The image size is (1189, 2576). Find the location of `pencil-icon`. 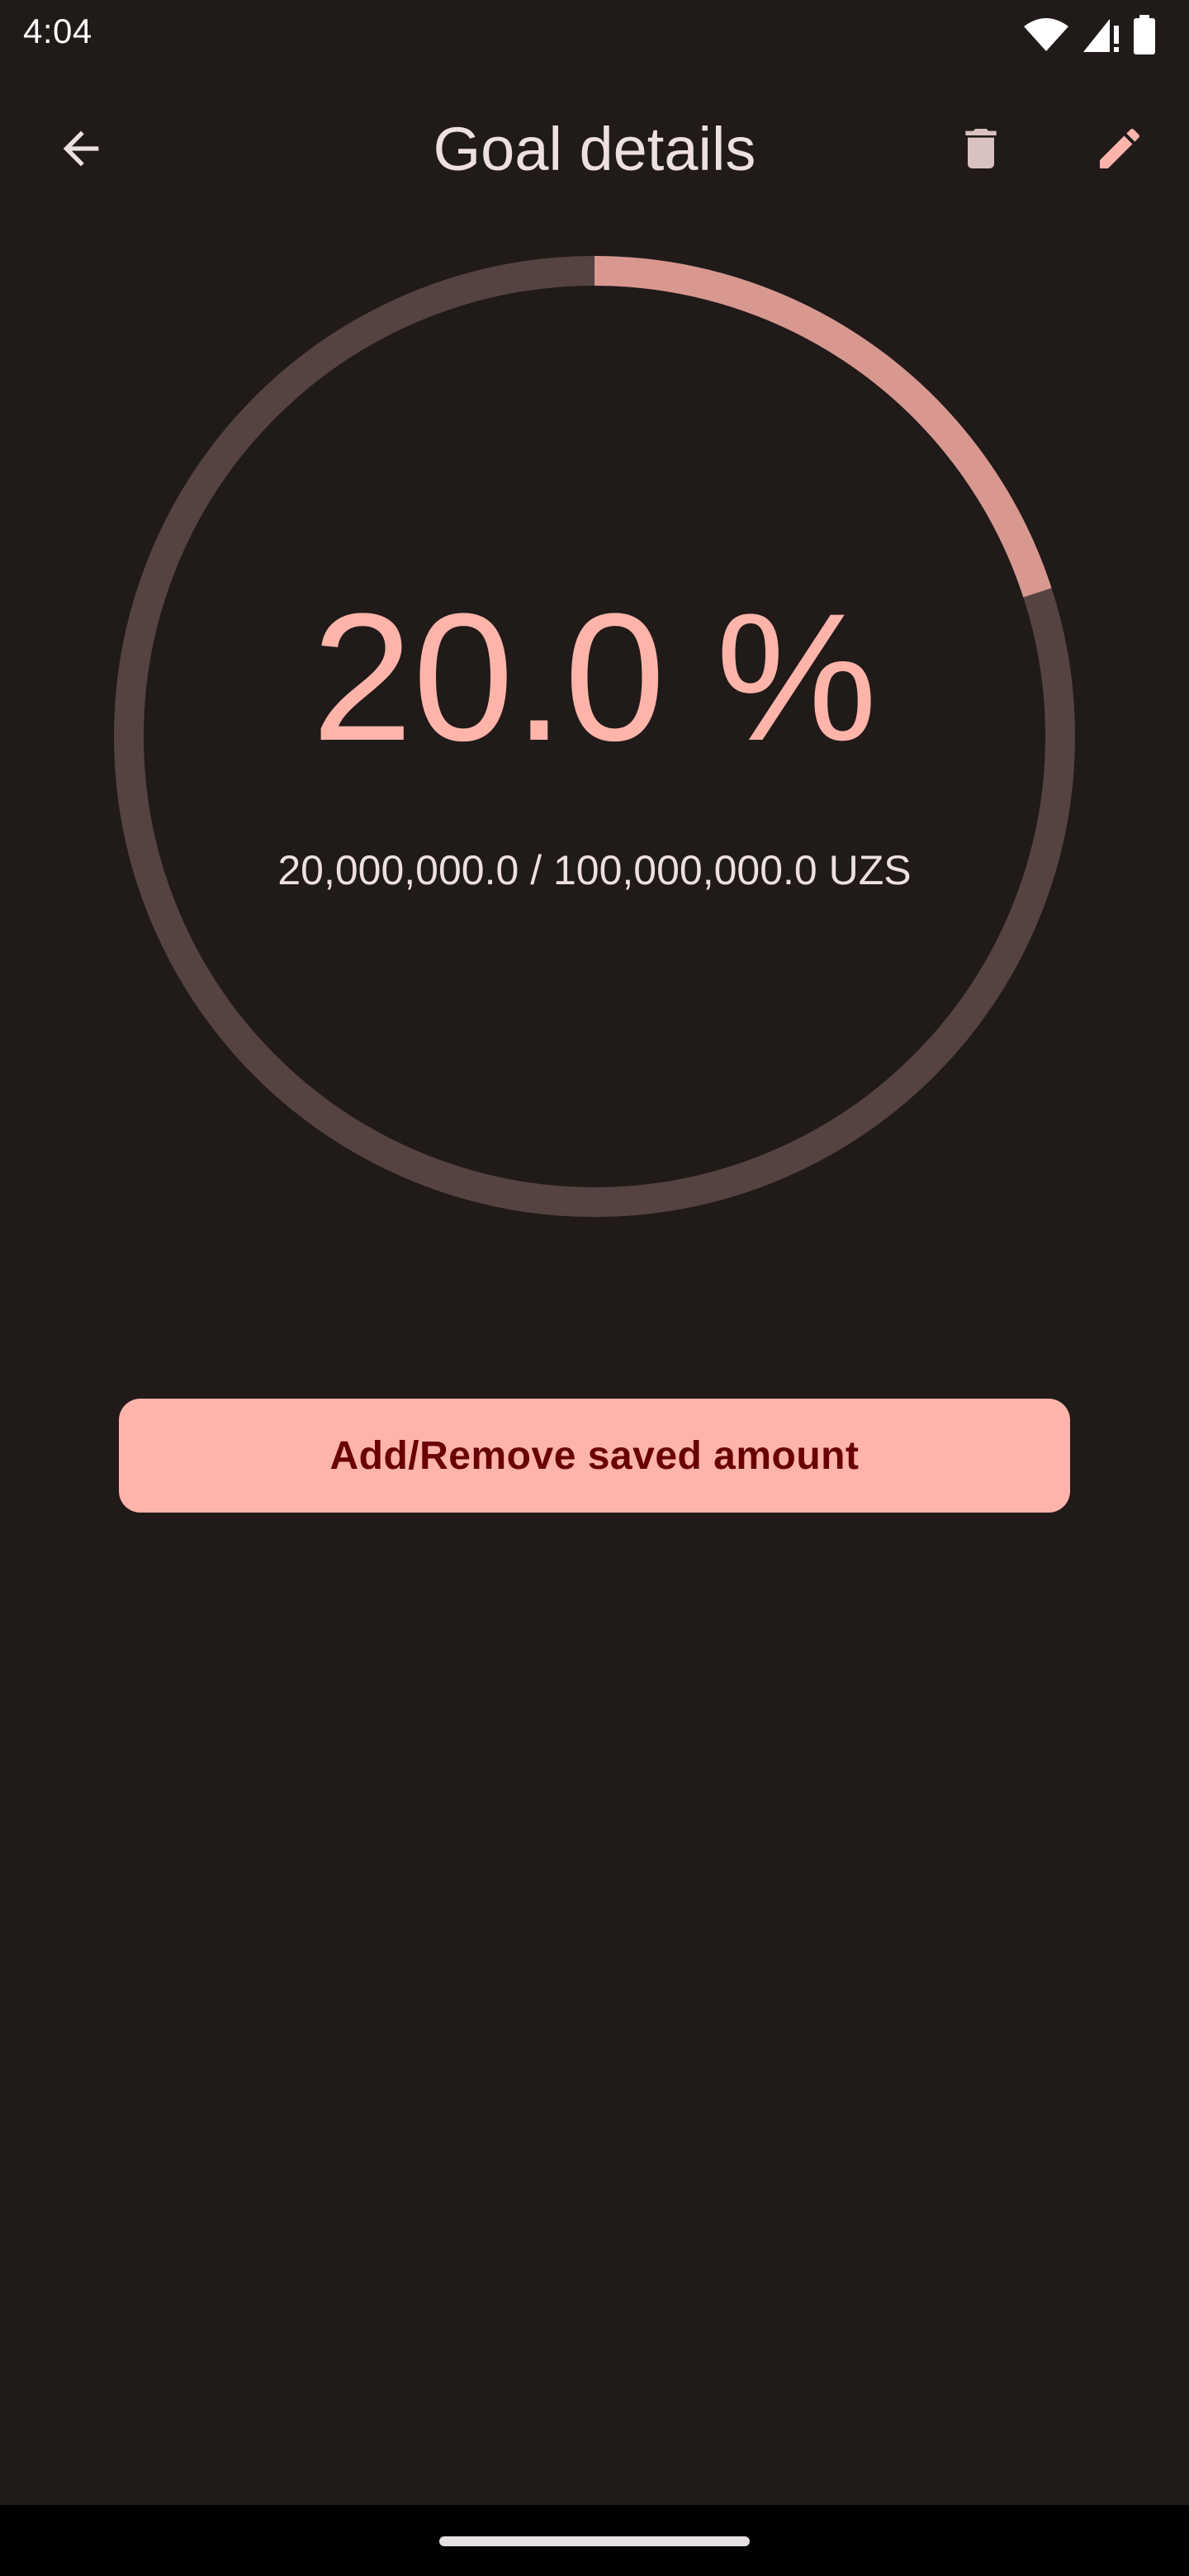

pencil-icon is located at coordinates (1119, 150).